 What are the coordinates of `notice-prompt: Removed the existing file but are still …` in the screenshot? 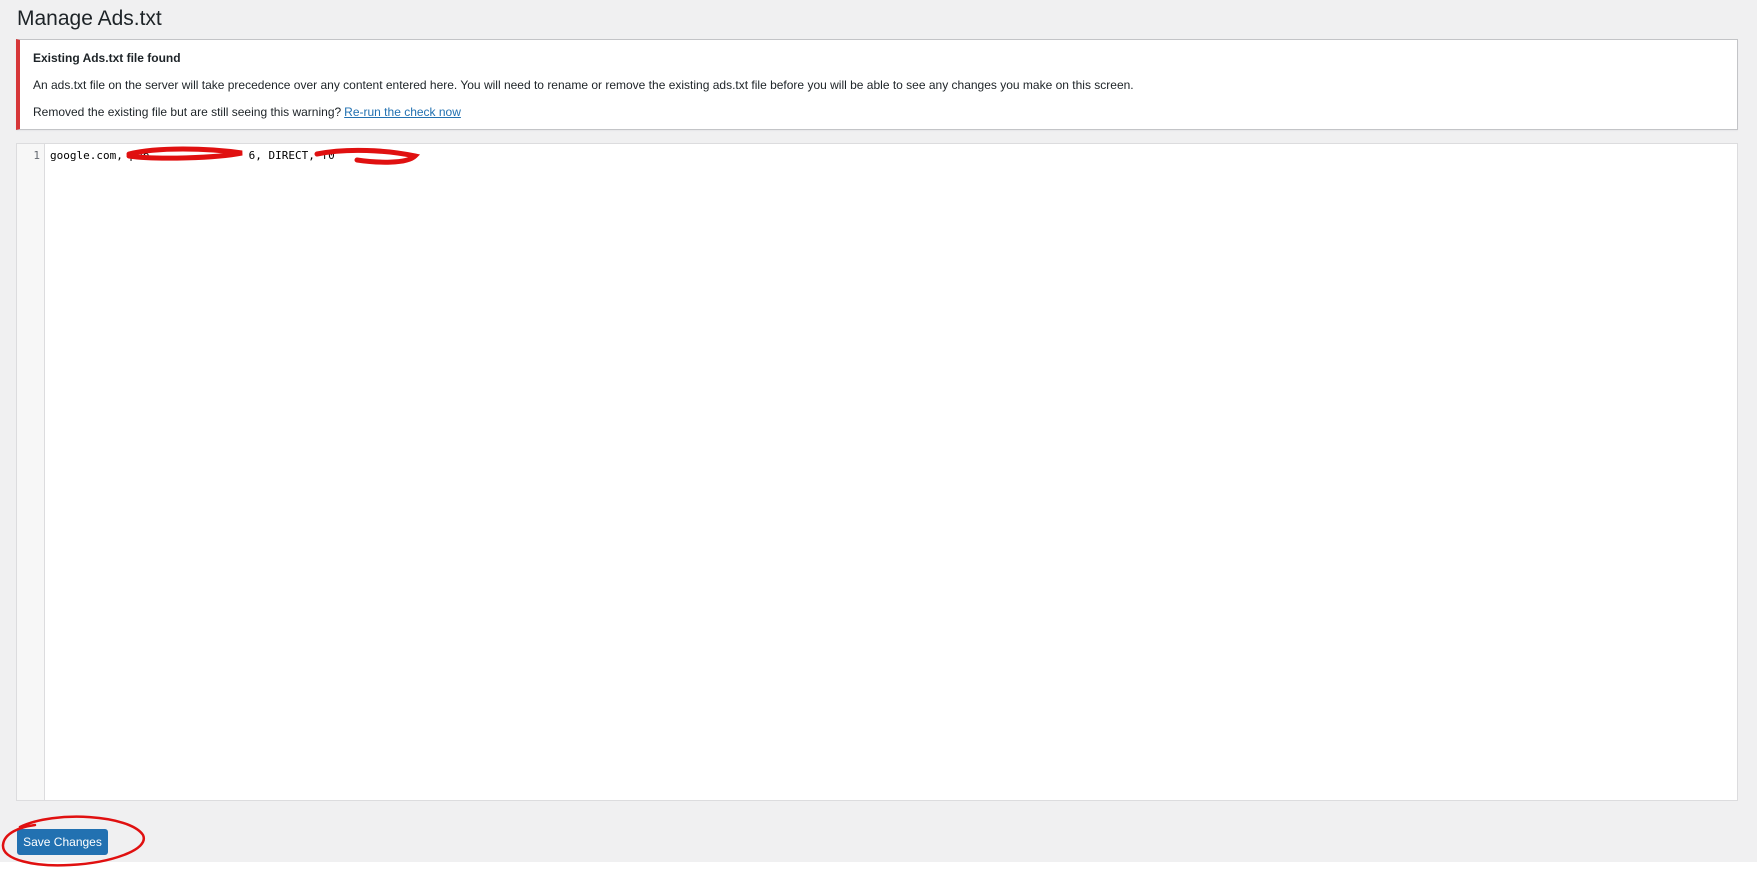 It's located at (187, 112).